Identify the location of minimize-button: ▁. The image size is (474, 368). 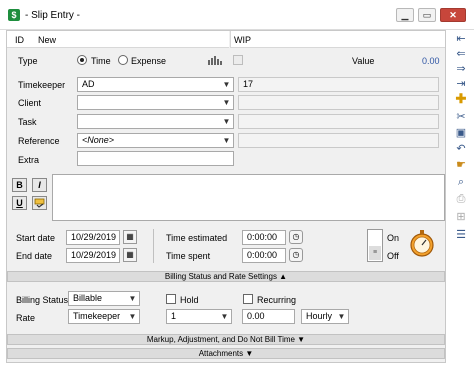
(405, 15).